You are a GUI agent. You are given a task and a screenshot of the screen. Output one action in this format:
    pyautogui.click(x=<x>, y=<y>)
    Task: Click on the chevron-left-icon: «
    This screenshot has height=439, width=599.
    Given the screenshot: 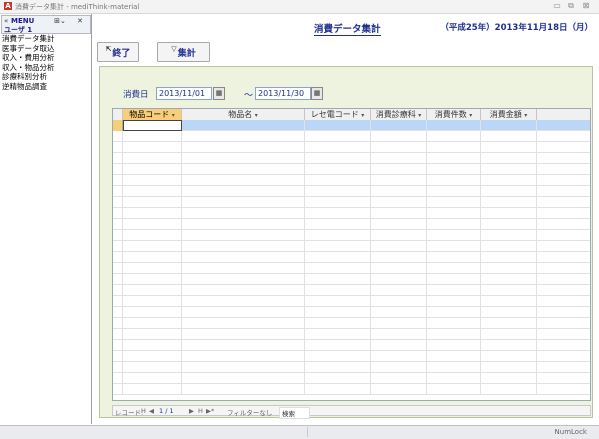 What is the action you would take?
    pyautogui.click(x=6, y=21)
    